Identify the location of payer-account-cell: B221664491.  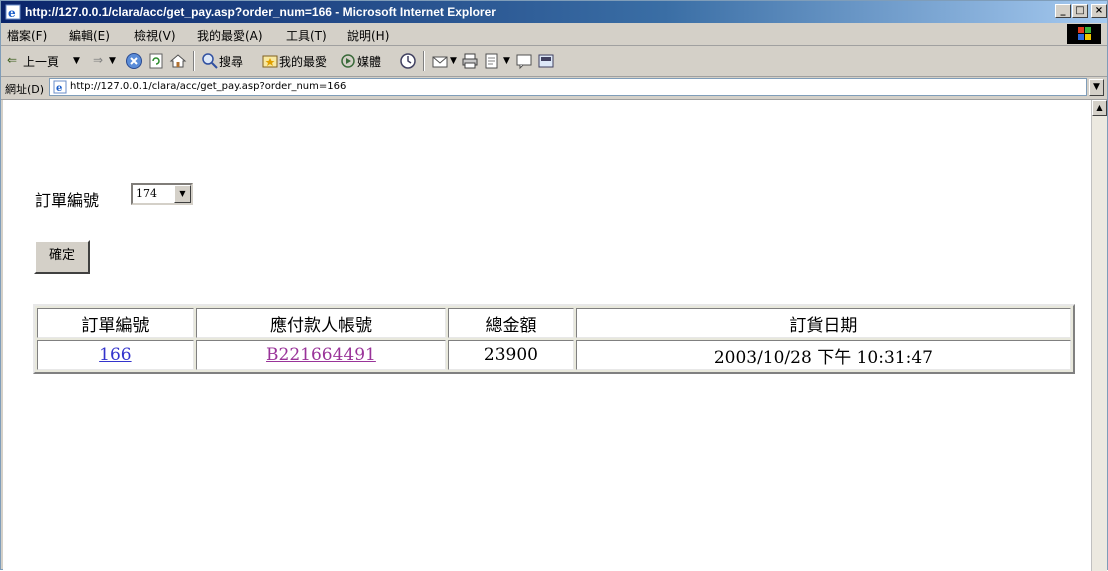
(321, 355).